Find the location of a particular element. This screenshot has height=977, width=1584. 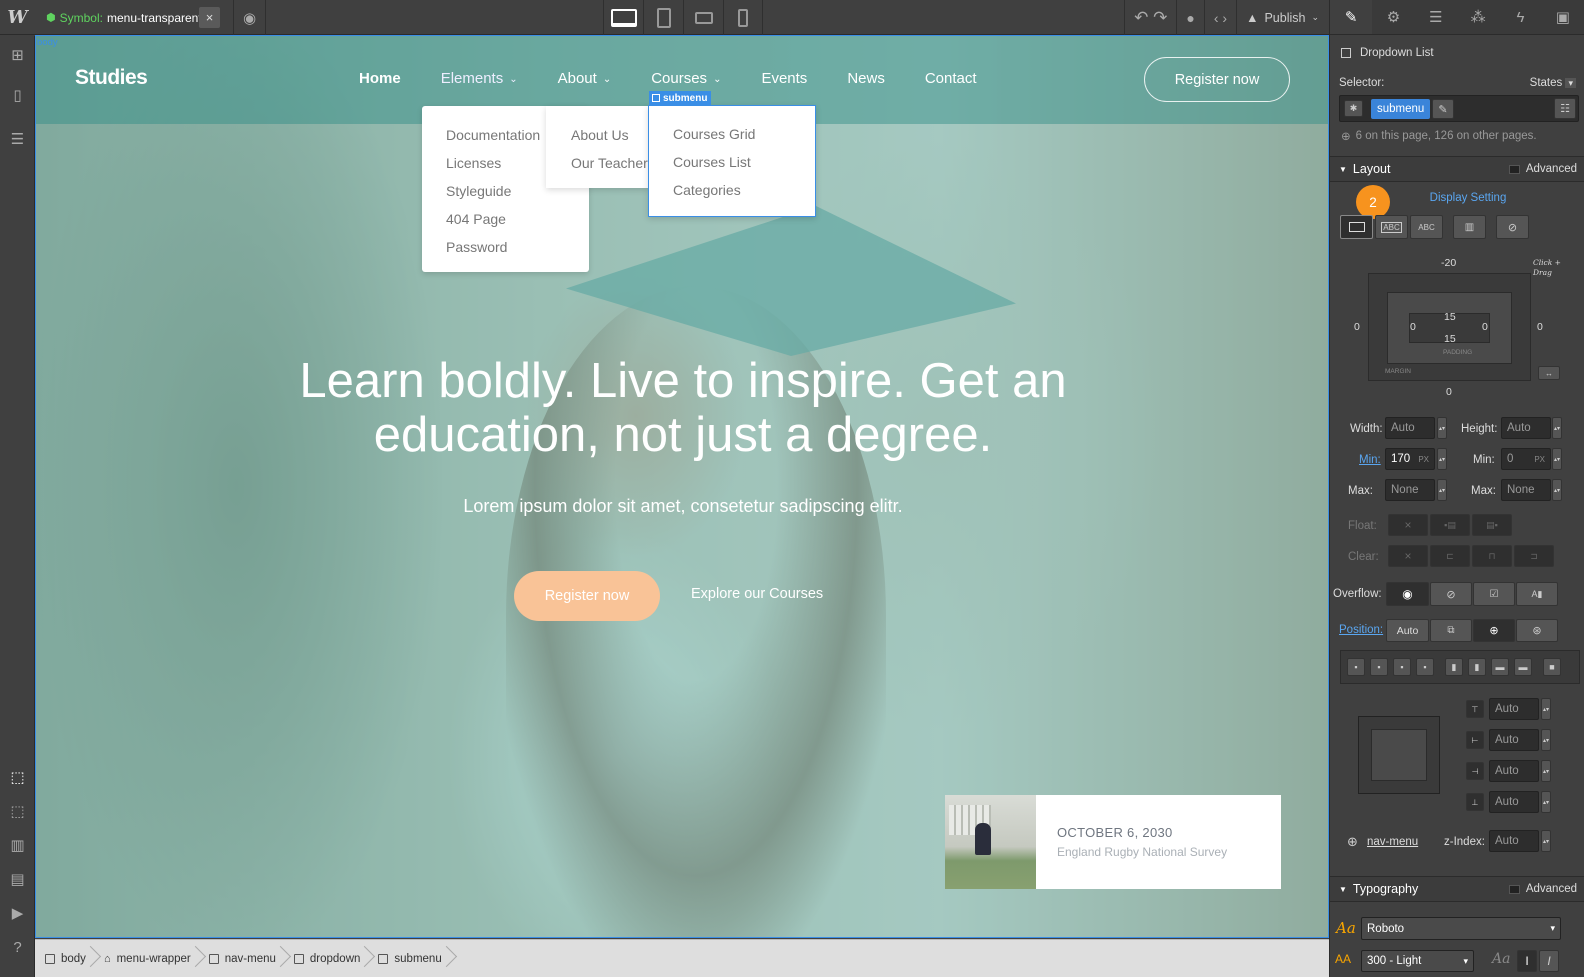

breadcrumb-body: body is located at coordinates (70, 958).